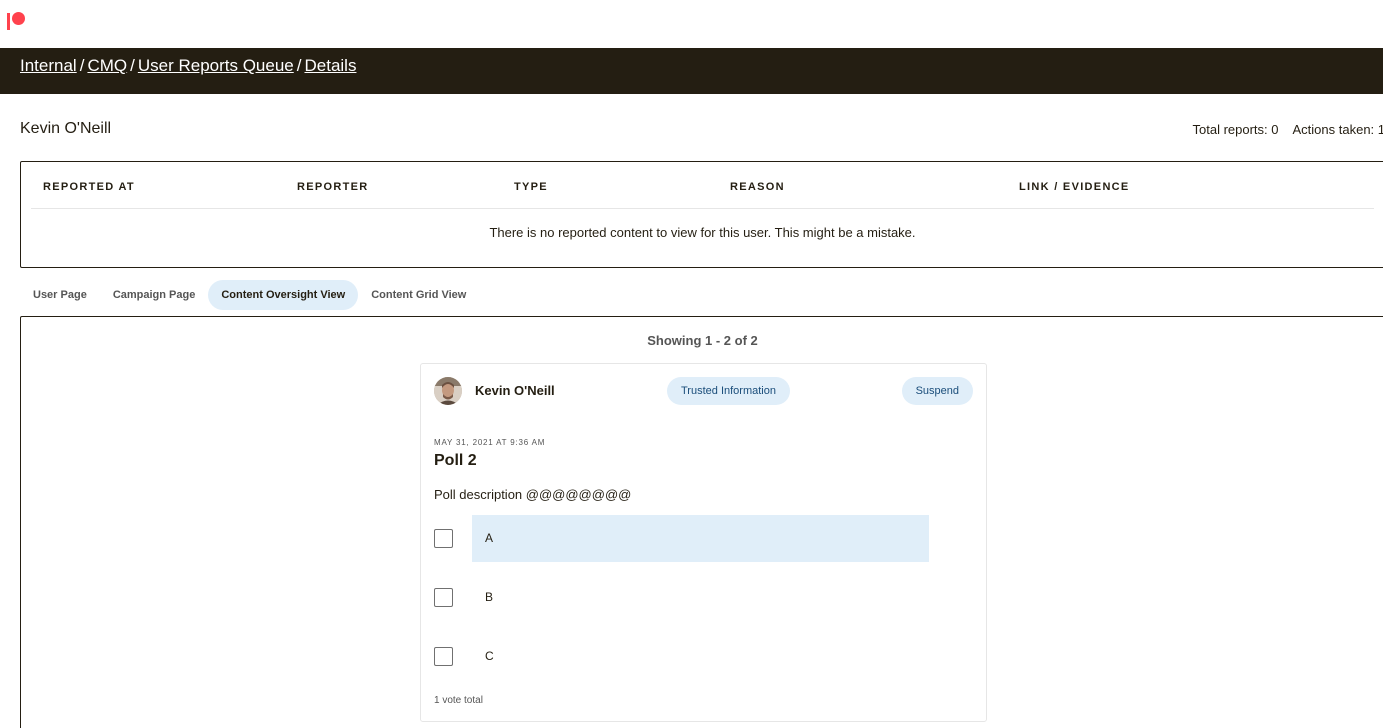  What do you see at coordinates (937, 391) in the screenshot?
I see `suspend-button: Suspend` at bounding box center [937, 391].